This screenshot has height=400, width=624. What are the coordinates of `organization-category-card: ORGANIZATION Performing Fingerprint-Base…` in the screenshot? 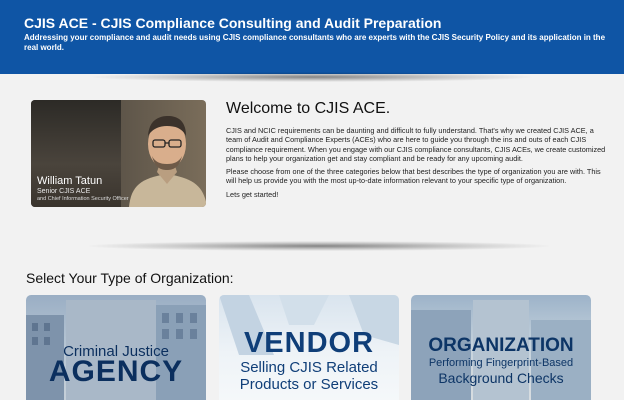 It's located at (501, 347).